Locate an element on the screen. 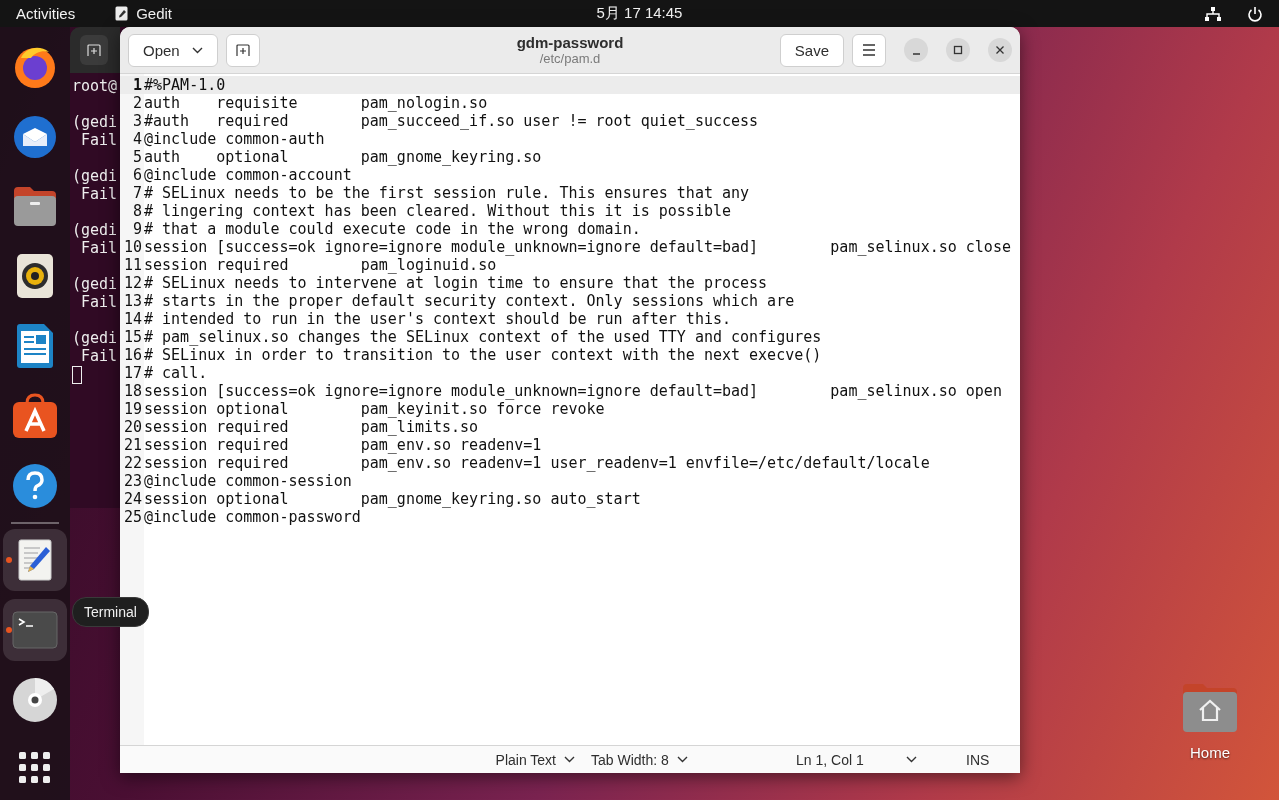 The height and width of the screenshot is (800, 1279). line-number: 20 is located at coordinates (132, 427).